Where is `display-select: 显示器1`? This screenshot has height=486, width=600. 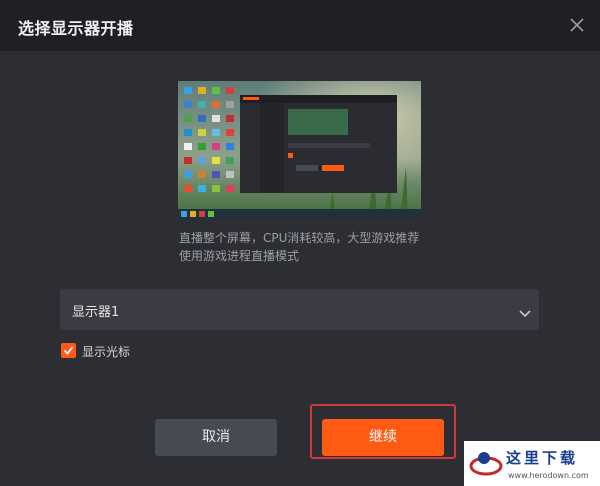 display-select: 显示器1 is located at coordinates (299, 309).